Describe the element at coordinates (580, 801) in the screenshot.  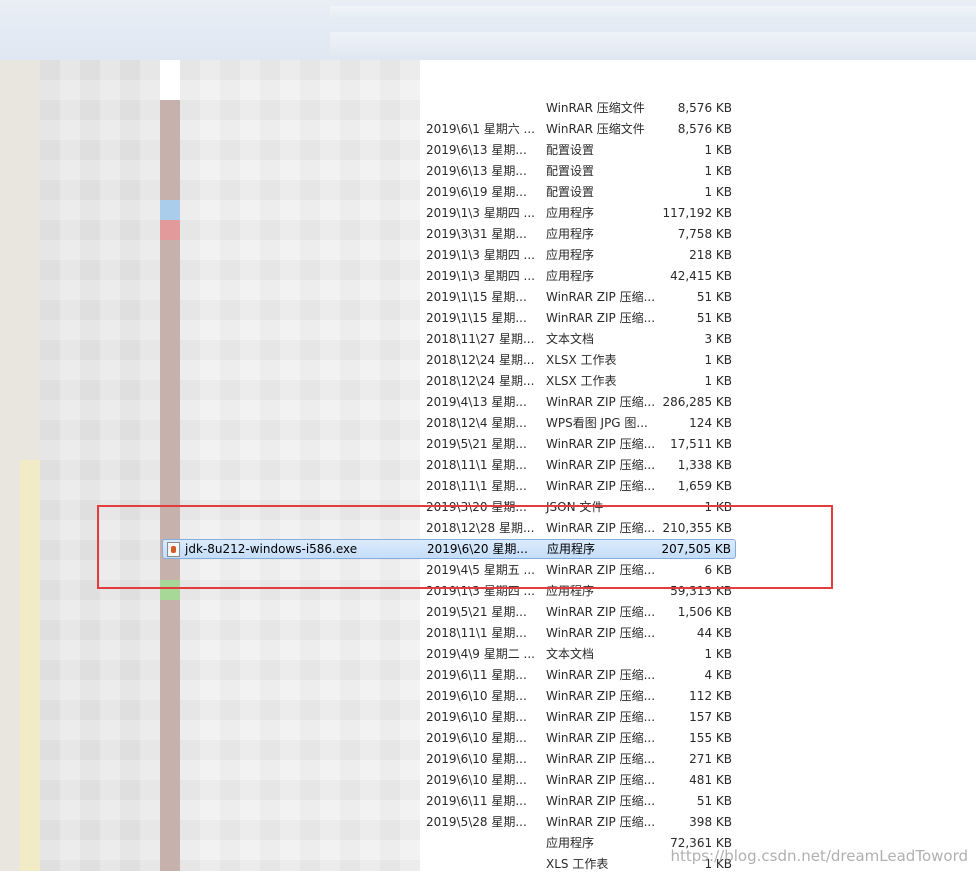
I see `file-row: 2019\6\11 星期... WinRAR ZIP 压缩... 51 KB` at that location.